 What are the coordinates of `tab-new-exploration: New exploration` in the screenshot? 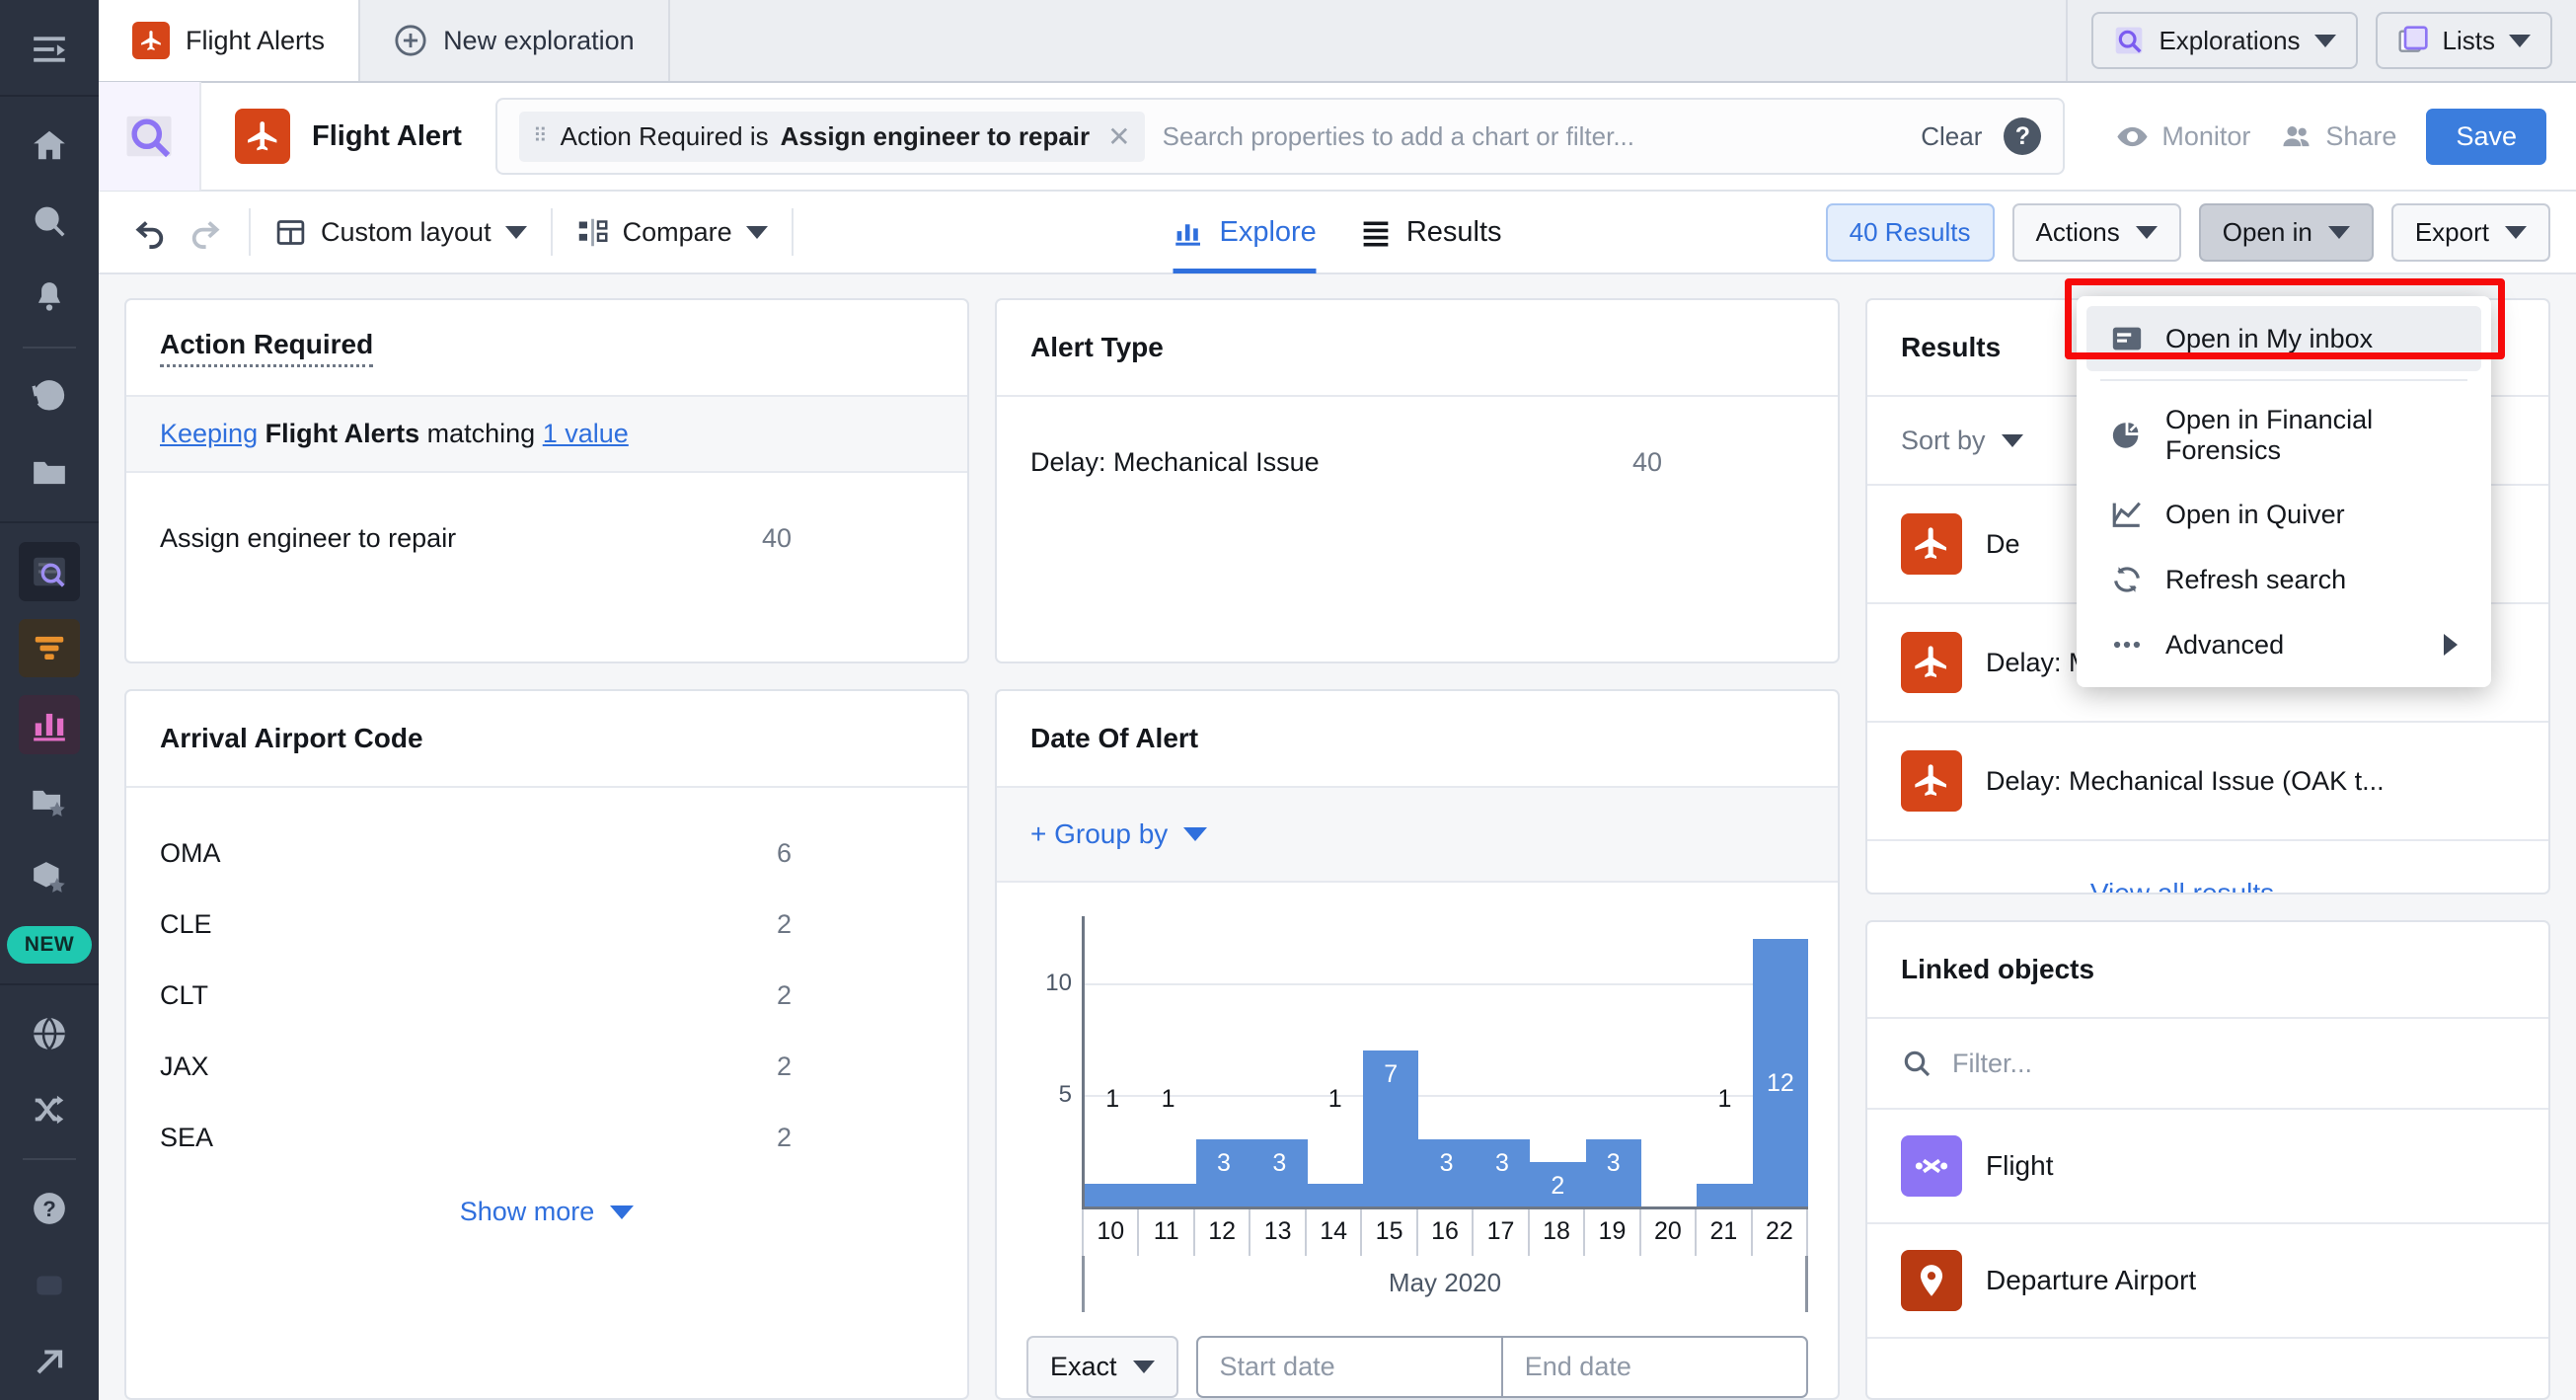 It's located at (515, 40).